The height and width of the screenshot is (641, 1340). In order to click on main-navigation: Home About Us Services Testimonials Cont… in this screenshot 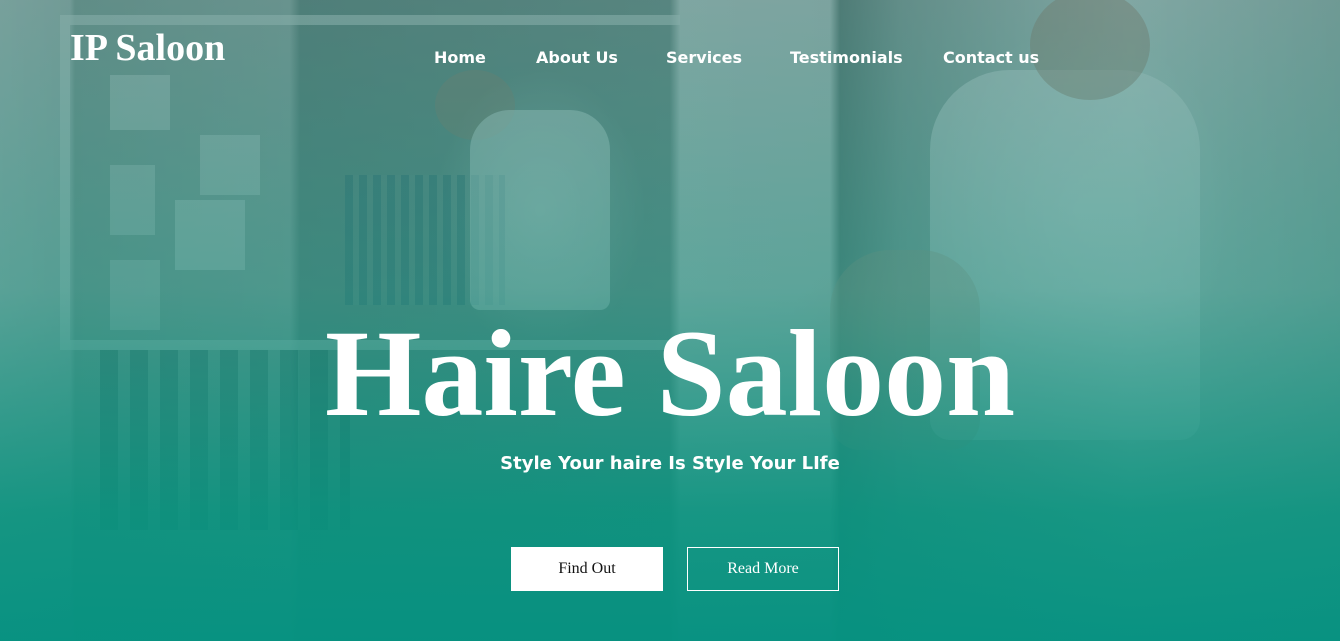, I will do `click(670, 58)`.